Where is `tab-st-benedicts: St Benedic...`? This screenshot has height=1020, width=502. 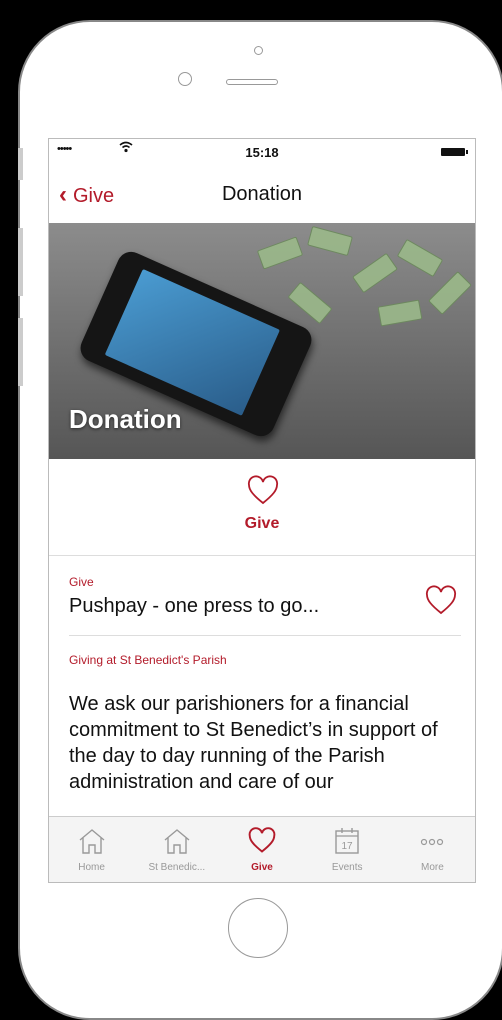
tab-st-benedicts: St Benedic... is located at coordinates (176, 849).